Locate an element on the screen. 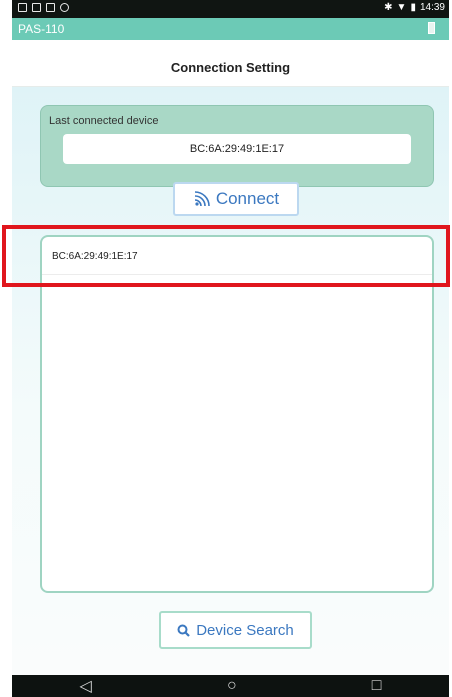 The width and height of the screenshot is (452, 697). android-icon is located at coordinates (64, 7).